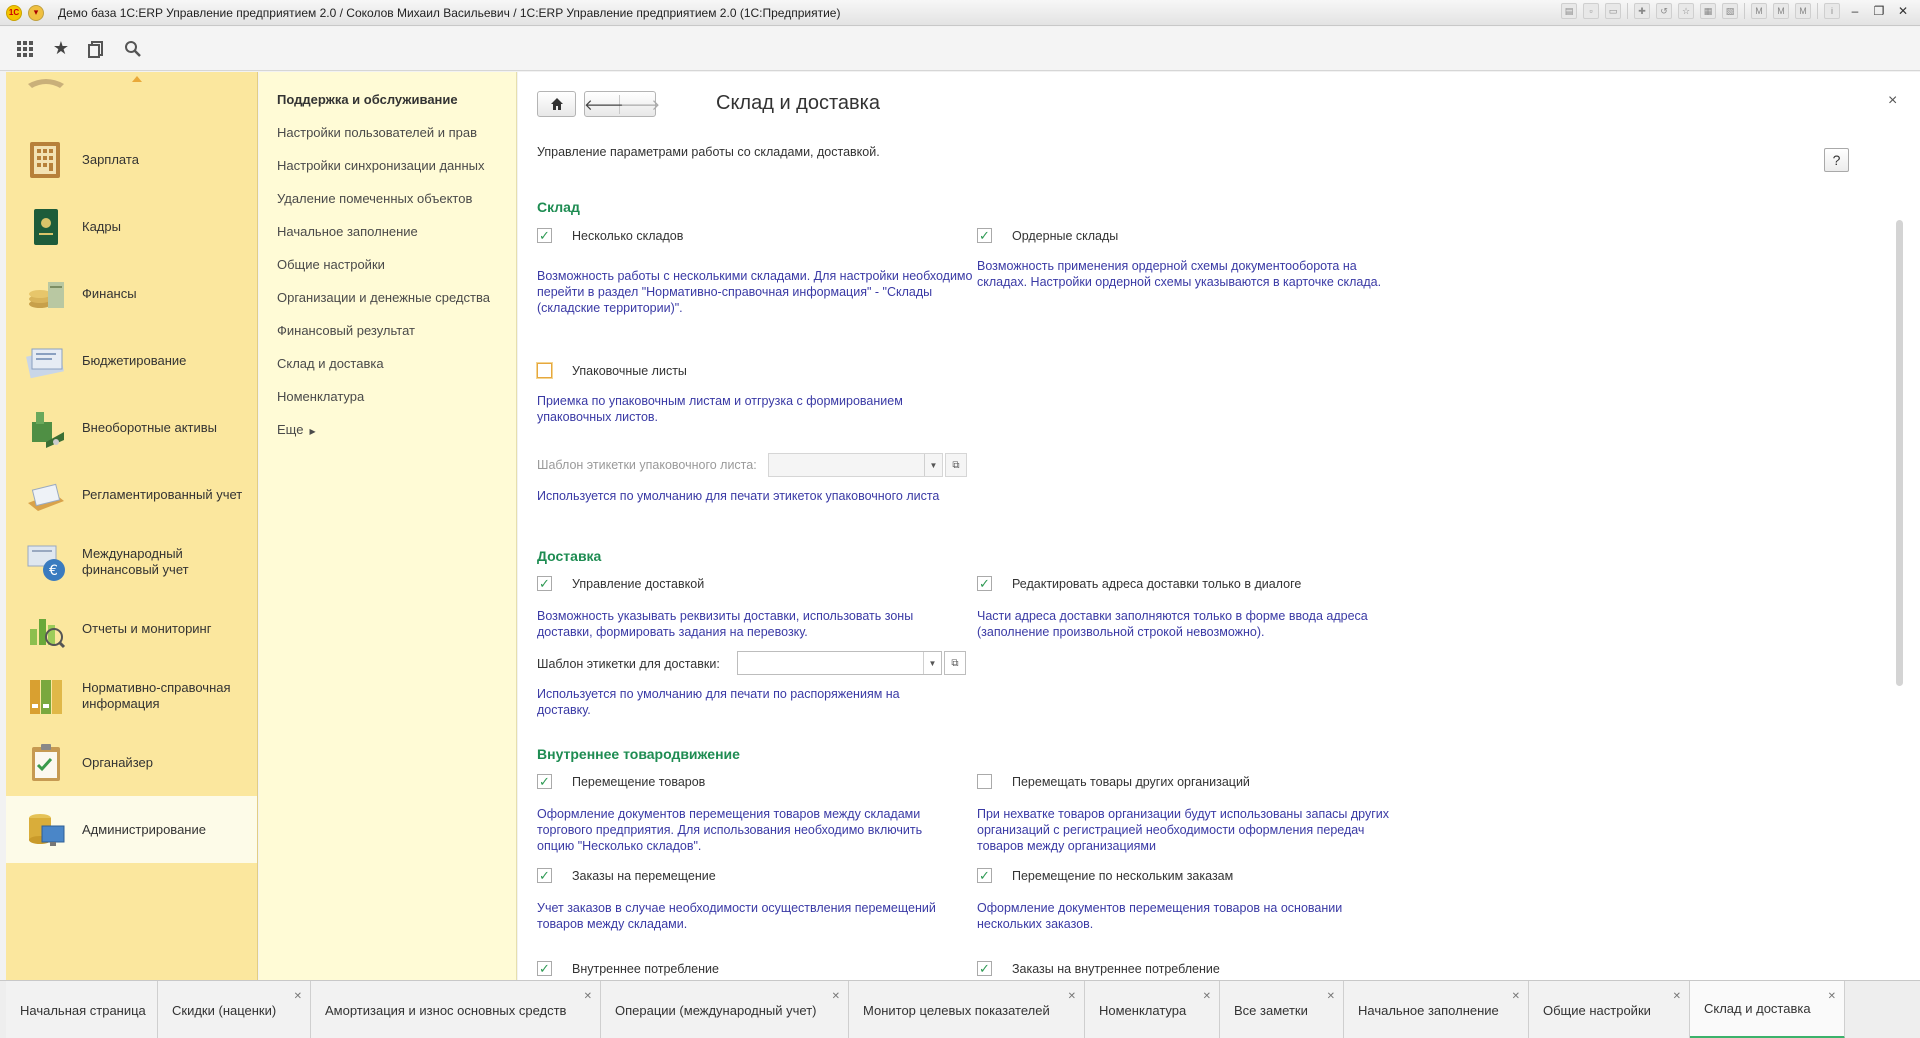 Image resolution: width=1920 pixels, height=1038 pixels. What do you see at coordinates (1708, 11) in the screenshot?
I see `calculator-icon: ▦` at bounding box center [1708, 11].